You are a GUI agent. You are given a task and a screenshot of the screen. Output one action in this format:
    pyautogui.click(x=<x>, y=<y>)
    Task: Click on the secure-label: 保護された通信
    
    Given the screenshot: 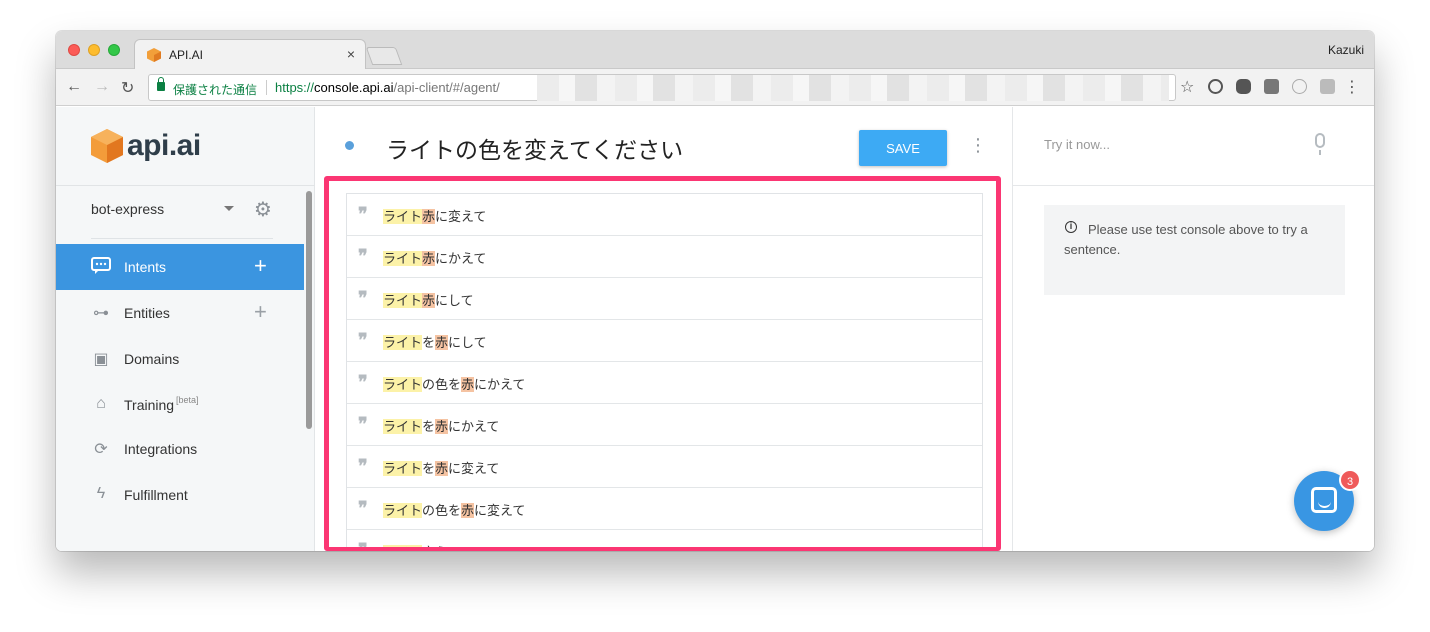 What is the action you would take?
    pyautogui.click(x=215, y=90)
    